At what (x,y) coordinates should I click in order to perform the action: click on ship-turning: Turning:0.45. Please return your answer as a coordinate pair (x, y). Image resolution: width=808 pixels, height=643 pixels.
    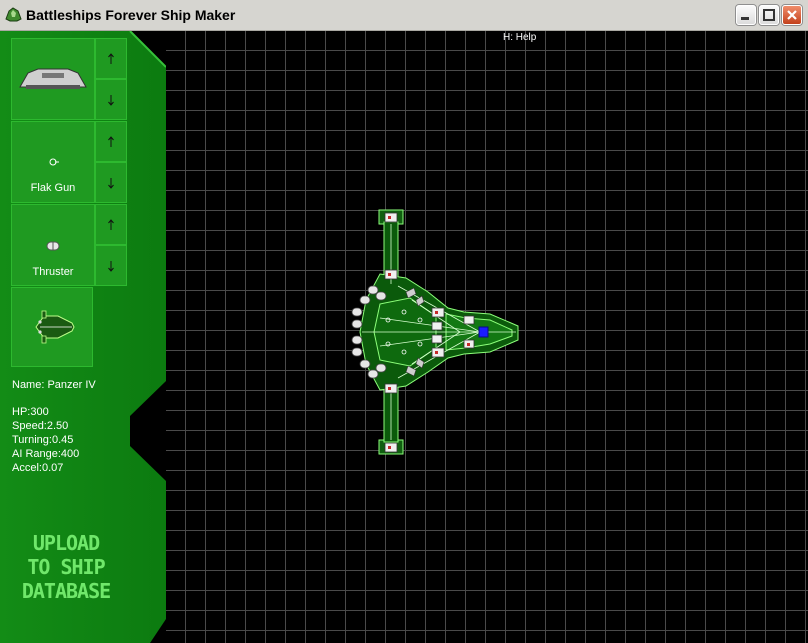
    Looking at the image, I should click on (43, 440).